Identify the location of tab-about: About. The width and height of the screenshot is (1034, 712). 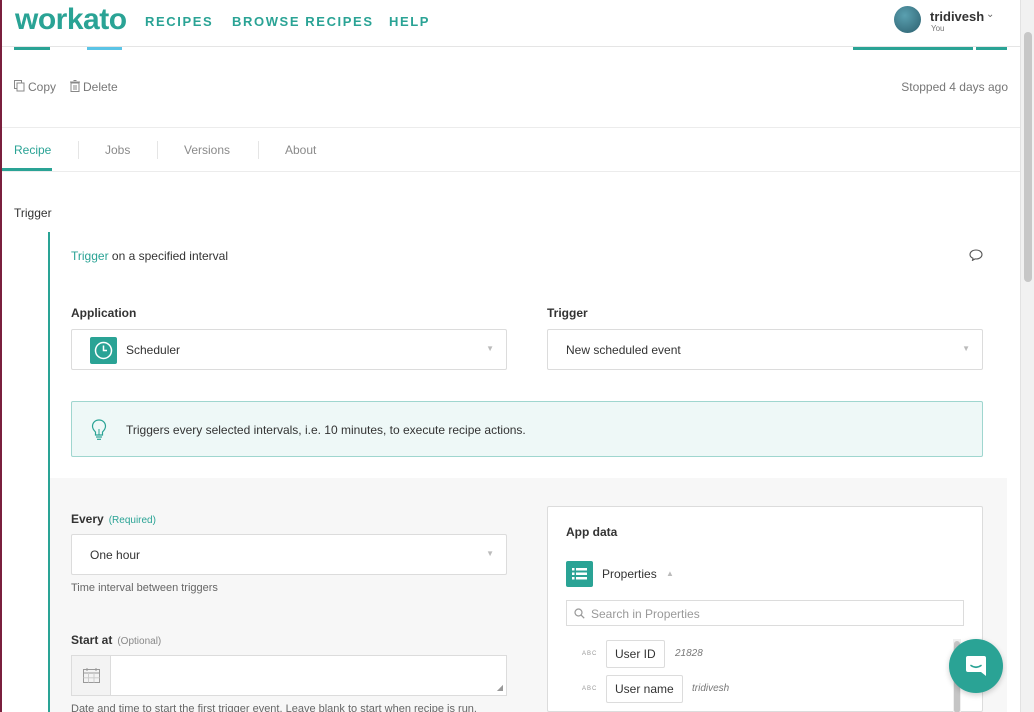
(300, 150).